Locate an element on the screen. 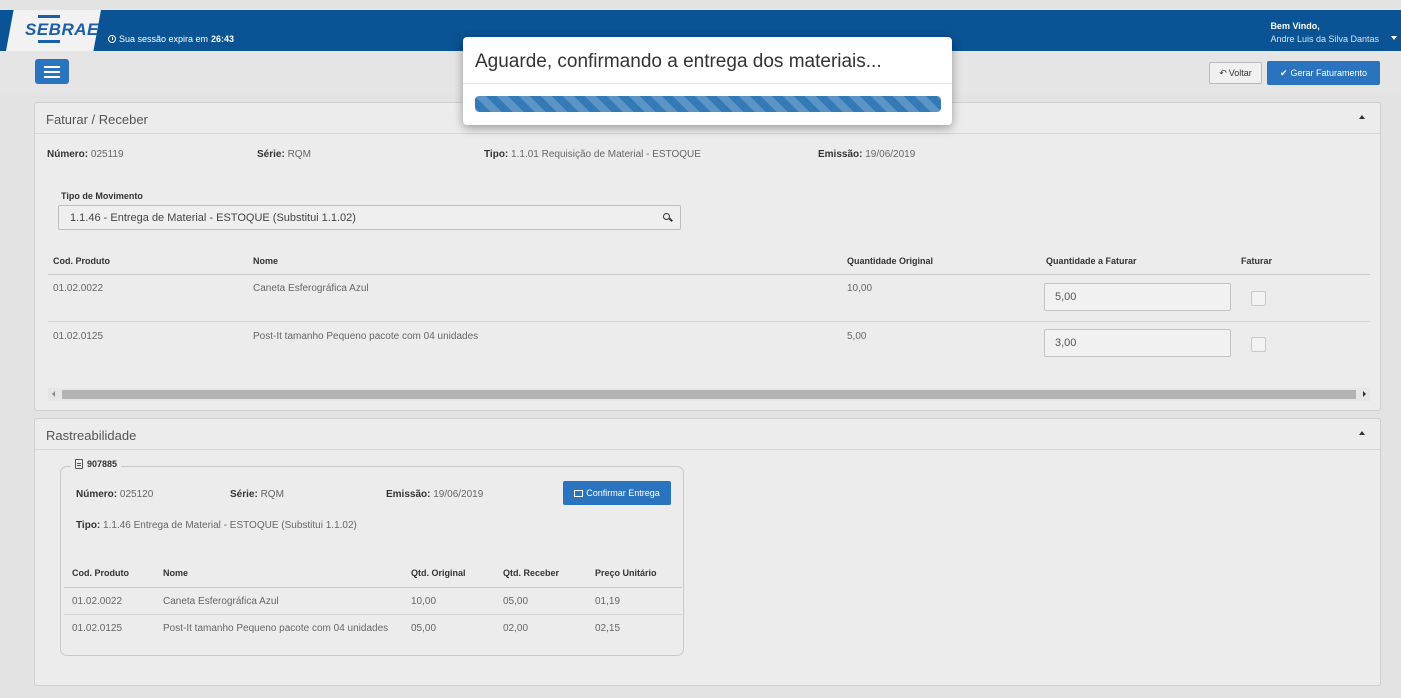 This screenshot has width=1401, height=698. modal-divider is located at coordinates (707, 83).